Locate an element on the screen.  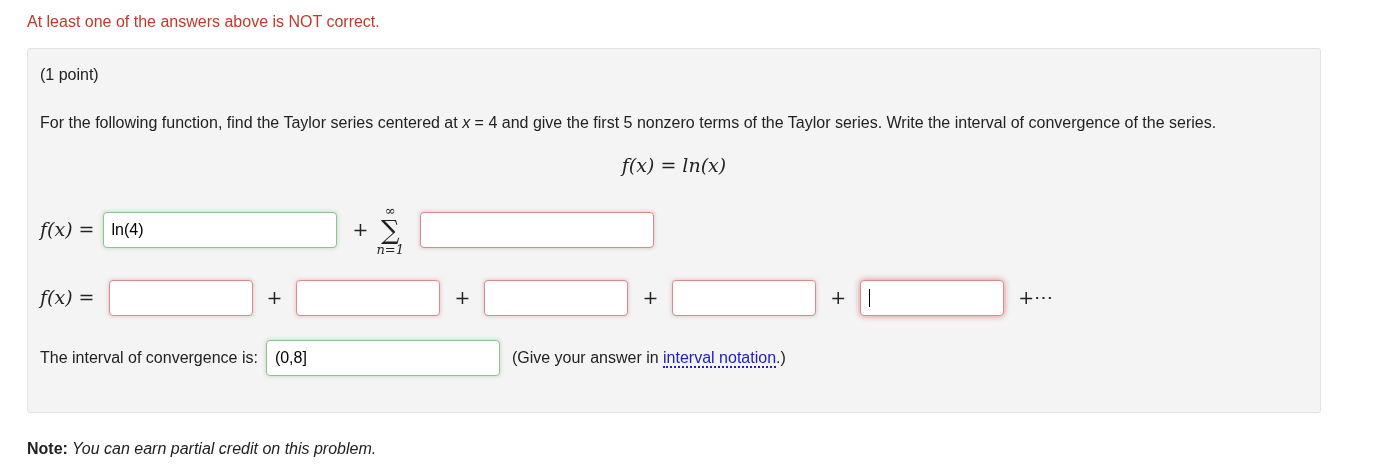
answer-hint: (Give your answer in interval notation.) is located at coordinates (648, 358).